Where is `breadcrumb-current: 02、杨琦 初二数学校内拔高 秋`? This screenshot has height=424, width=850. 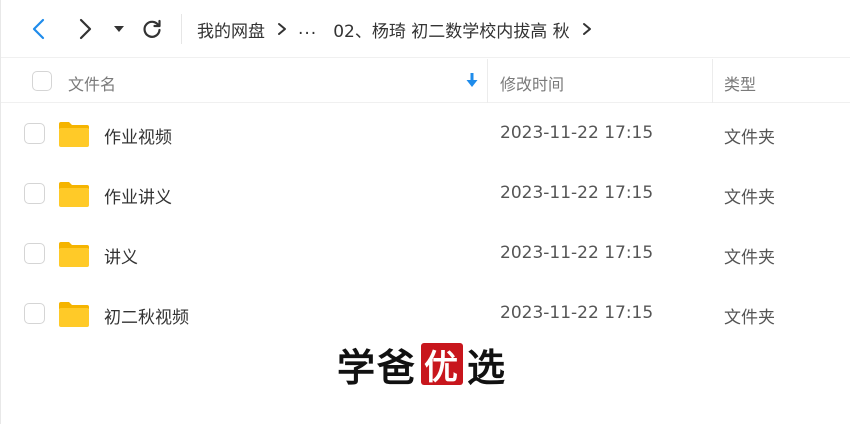
breadcrumb-current: 02、杨琦 初二数学校内拔高 秋 is located at coordinates (451, 29).